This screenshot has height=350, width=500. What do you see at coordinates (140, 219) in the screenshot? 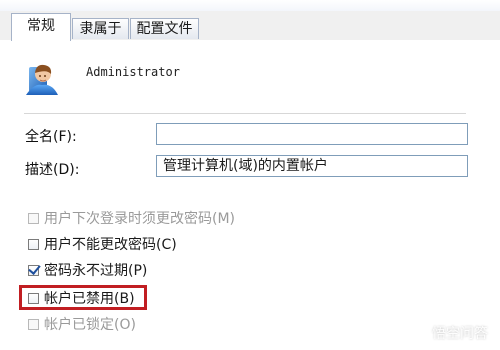
I see `must-change-password-label: 用户下次登录时须更改密码(M)` at bounding box center [140, 219].